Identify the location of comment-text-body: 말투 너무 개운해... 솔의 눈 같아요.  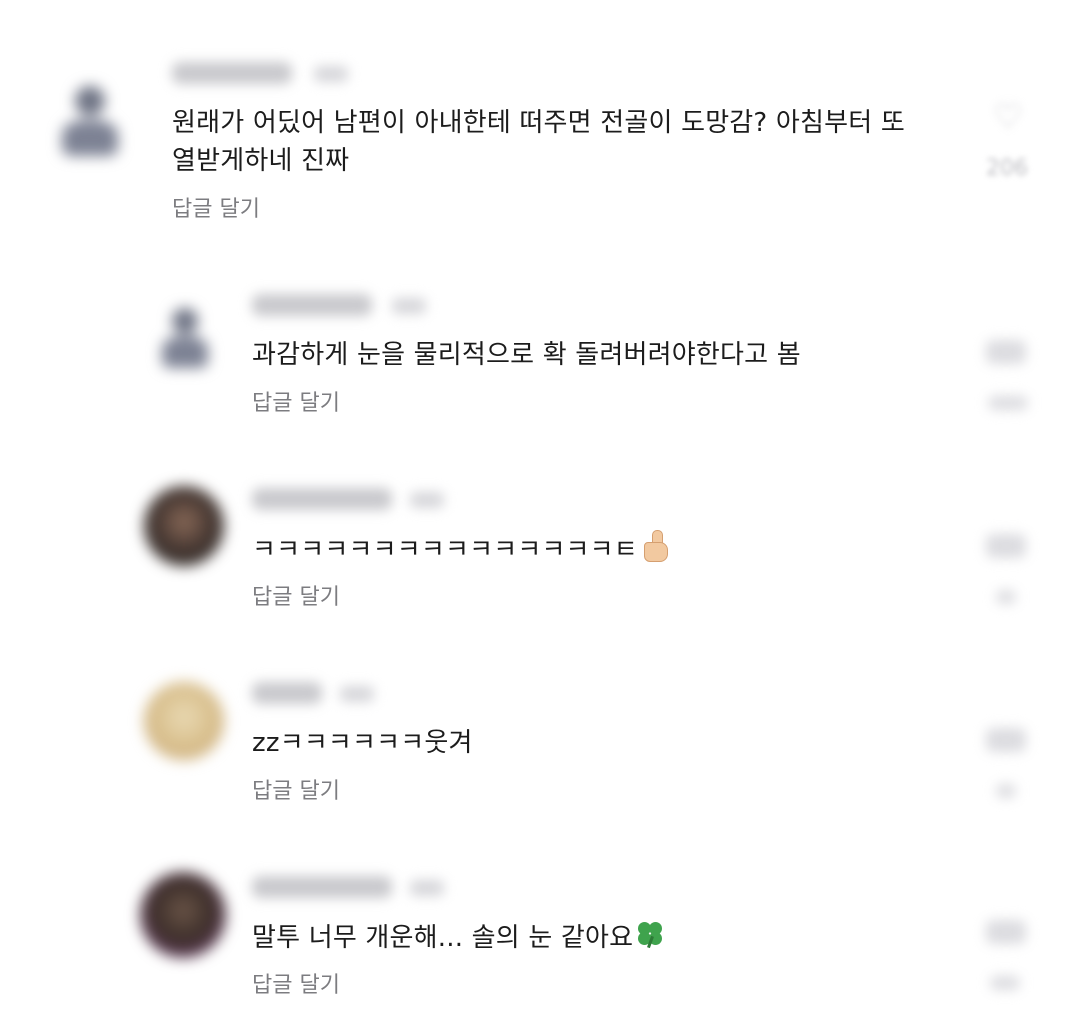
(443, 938).